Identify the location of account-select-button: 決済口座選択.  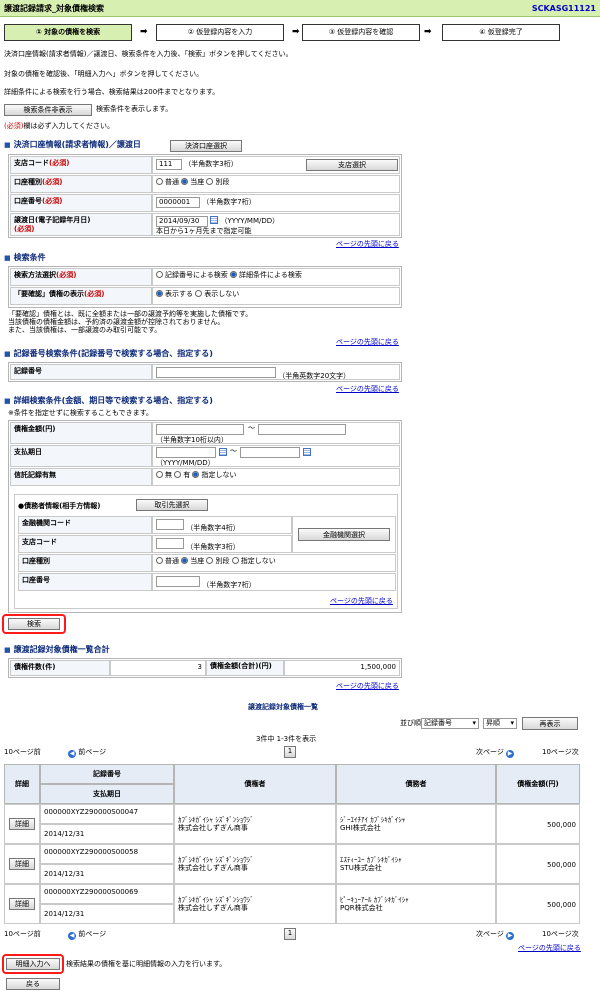
(206, 146).